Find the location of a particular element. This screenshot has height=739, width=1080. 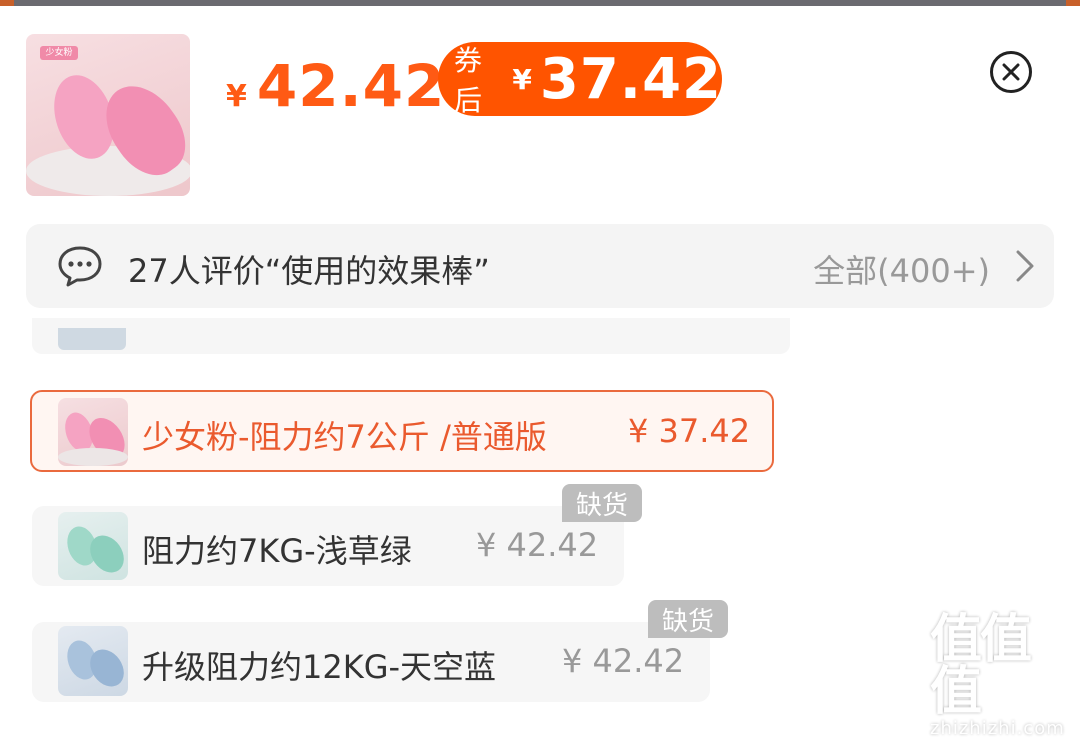

watermark-logo: 值值值 is located at coordinates (981, 666).